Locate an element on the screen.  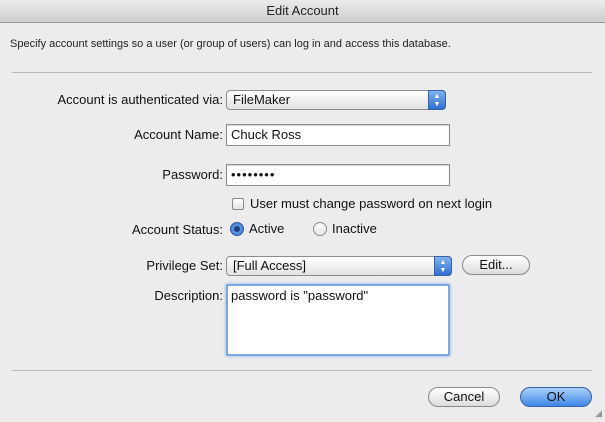
window-title: Edit Account is located at coordinates (302, 11).